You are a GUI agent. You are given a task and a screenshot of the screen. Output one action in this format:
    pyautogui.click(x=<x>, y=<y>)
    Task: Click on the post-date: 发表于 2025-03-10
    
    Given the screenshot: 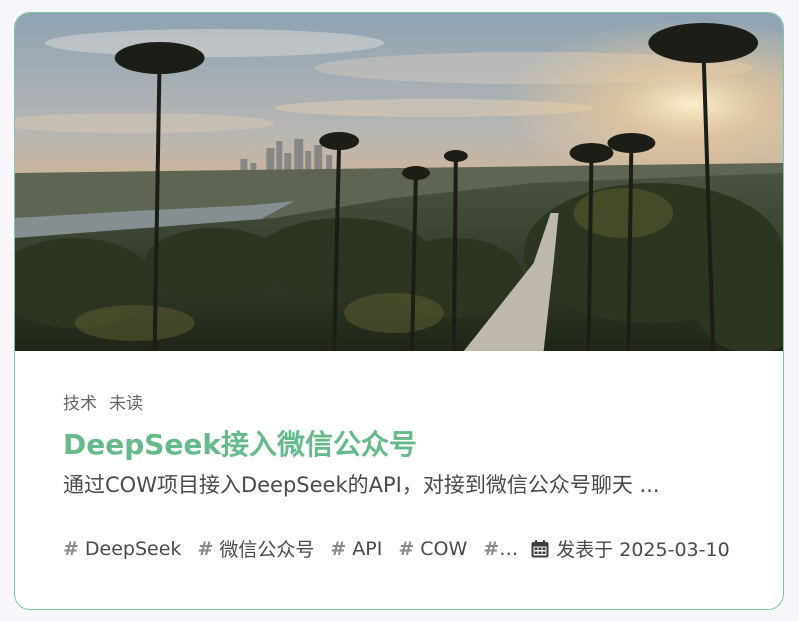 What is the action you would take?
    pyautogui.click(x=630, y=548)
    